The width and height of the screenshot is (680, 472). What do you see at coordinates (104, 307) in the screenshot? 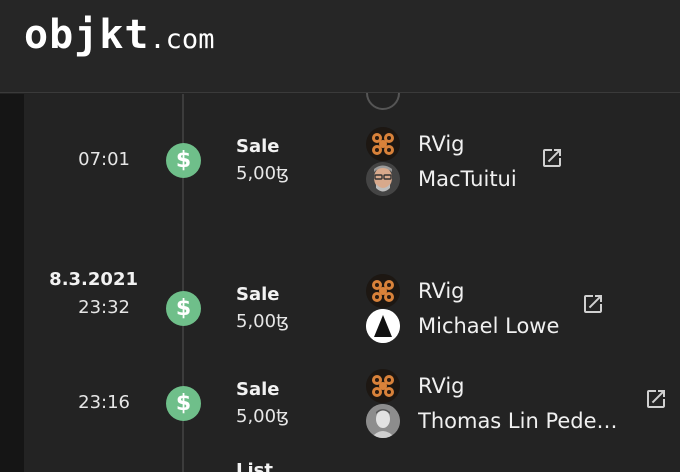
I see `event-time: 23:32` at bounding box center [104, 307].